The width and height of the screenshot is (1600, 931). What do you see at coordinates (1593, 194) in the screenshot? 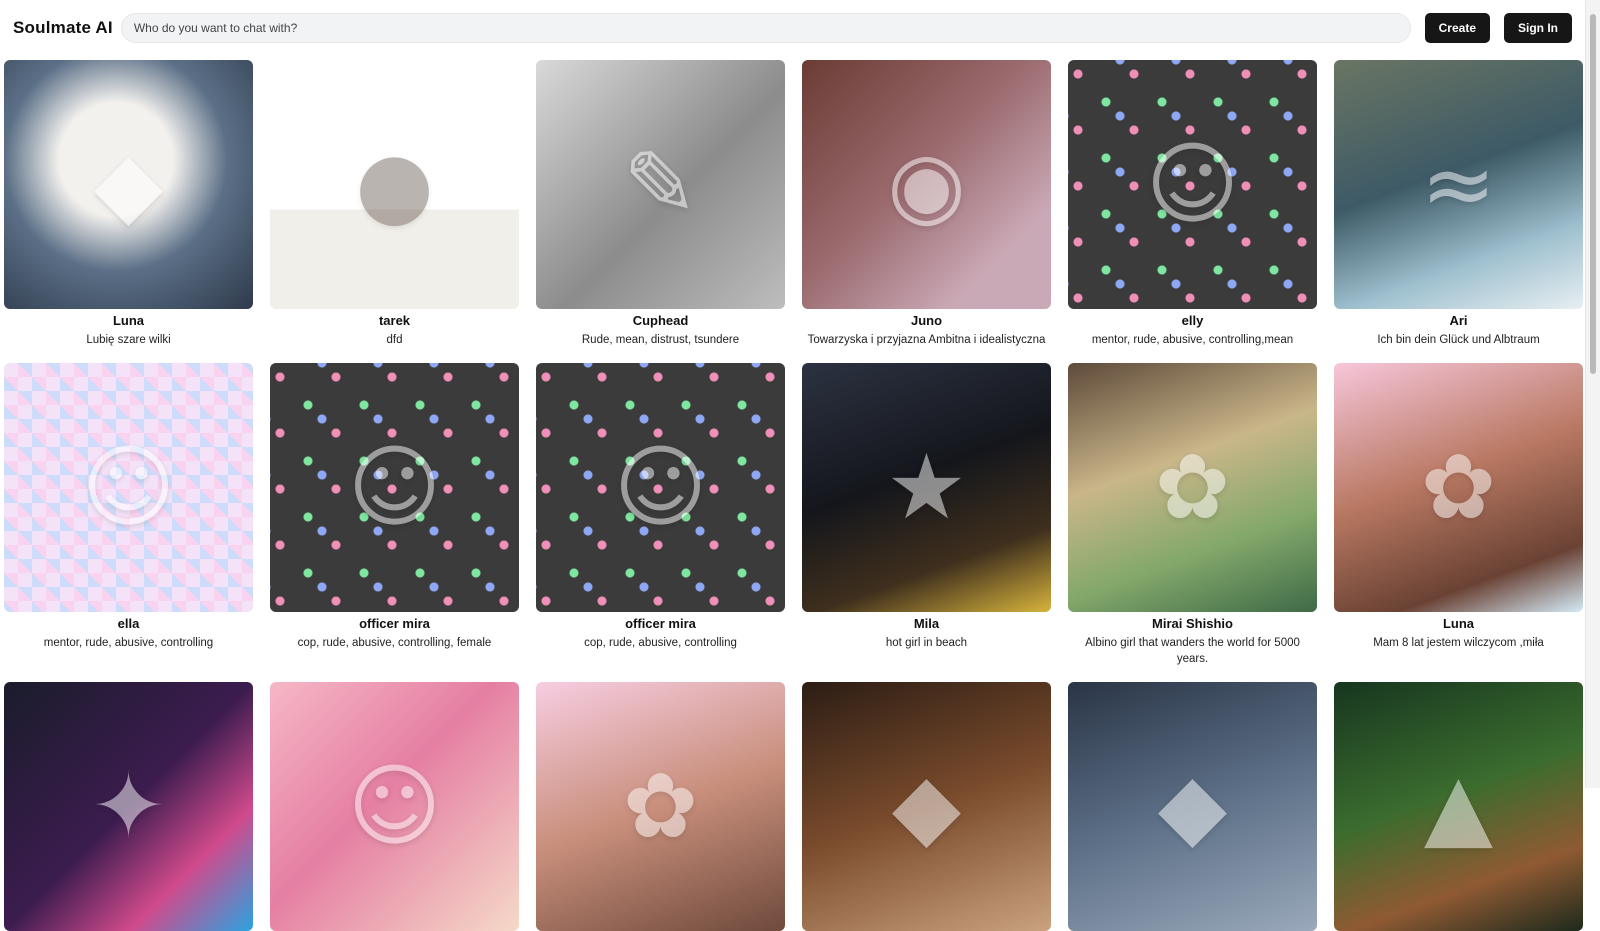
I see `scrollbar-thumb` at bounding box center [1593, 194].